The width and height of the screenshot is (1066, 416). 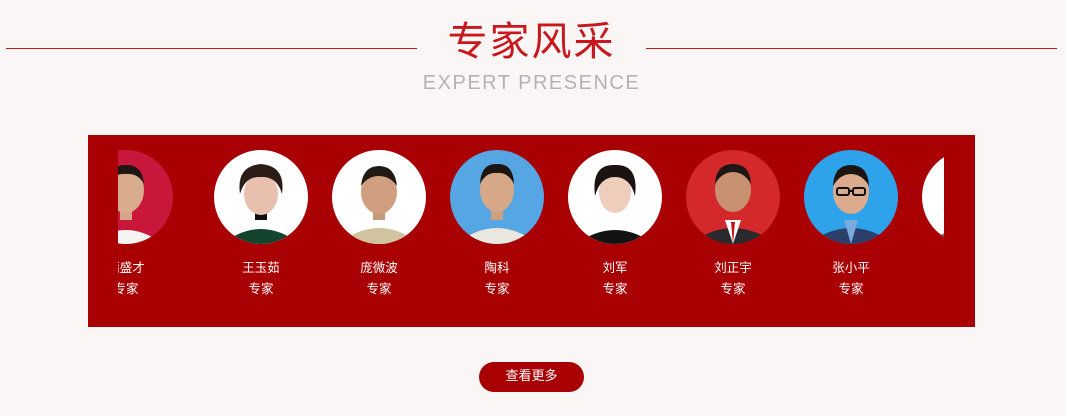 What do you see at coordinates (211, 48) in the screenshot?
I see `title-divider-left` at bounding box center [211, 48].